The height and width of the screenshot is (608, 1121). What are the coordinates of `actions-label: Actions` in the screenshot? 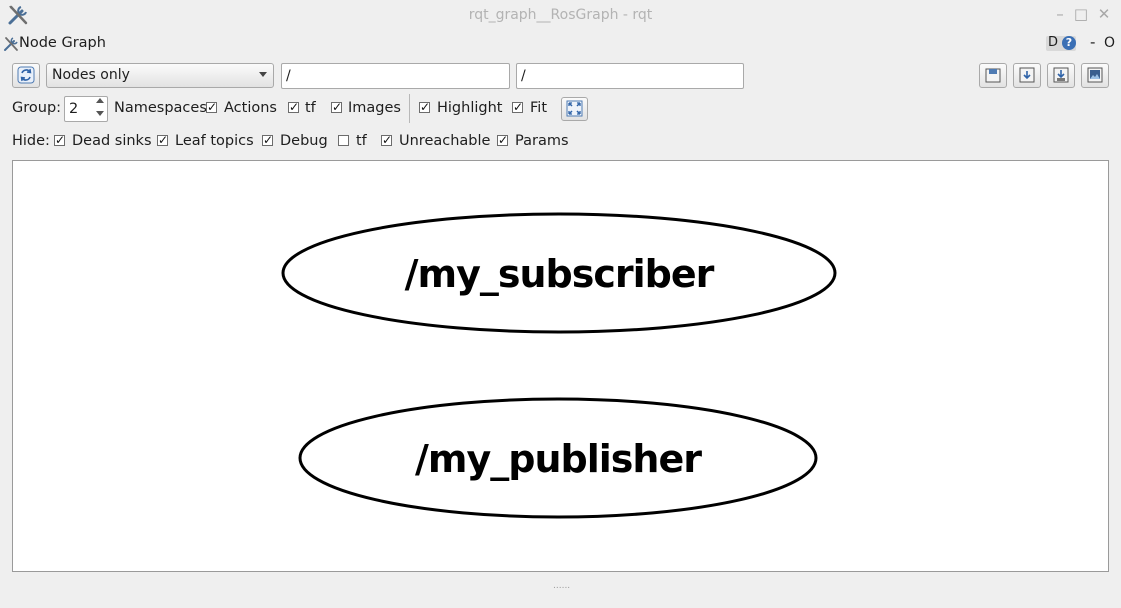 It's located at (250, 108).